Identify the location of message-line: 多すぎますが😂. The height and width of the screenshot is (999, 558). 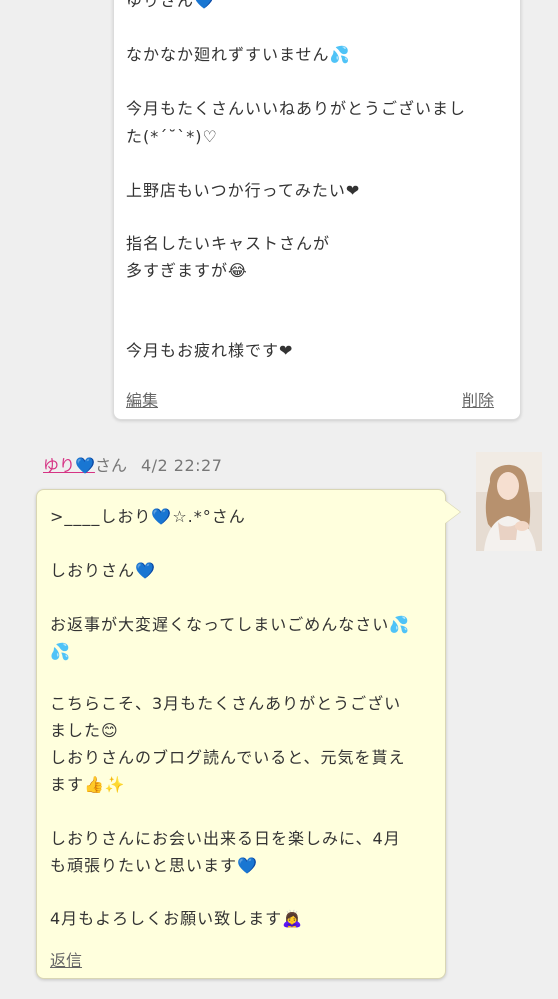
(187, 270).